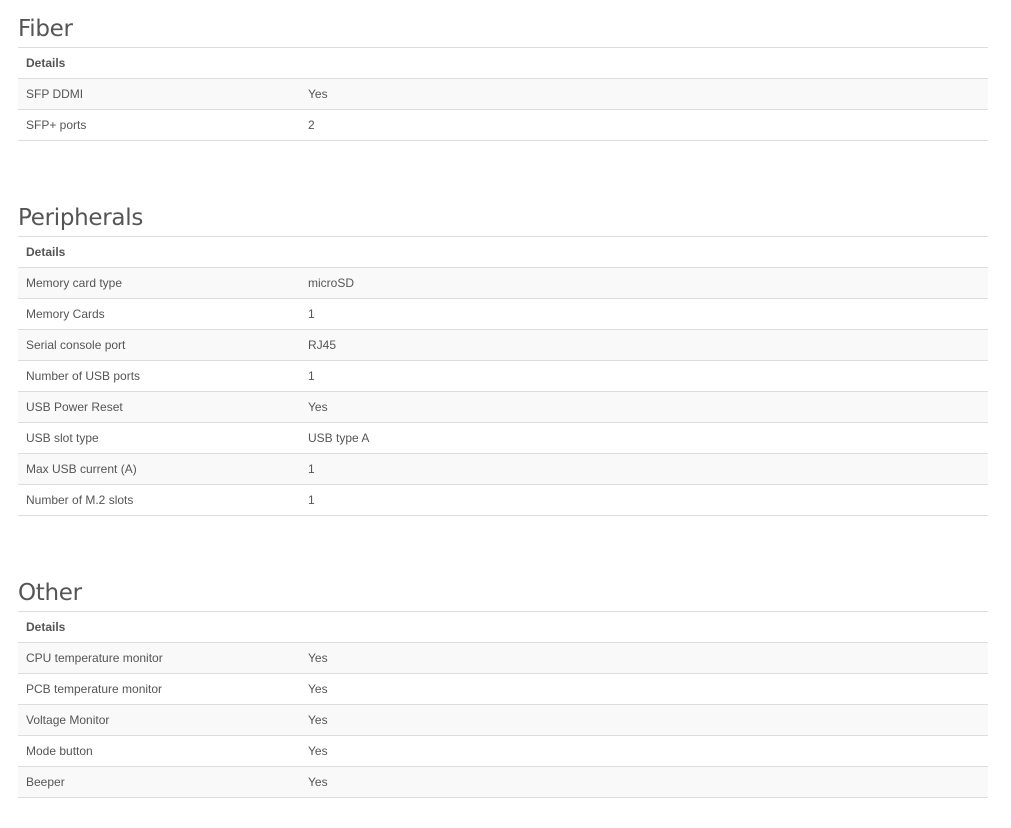 Image resolution: width=1011 pixels, height=828 pixels. I want to click on table-row: Memory Cards 1, so click(503, 314).